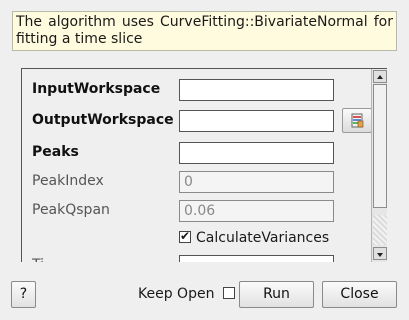  I want to click on peaks-label: Peaks, so click(55, 152).